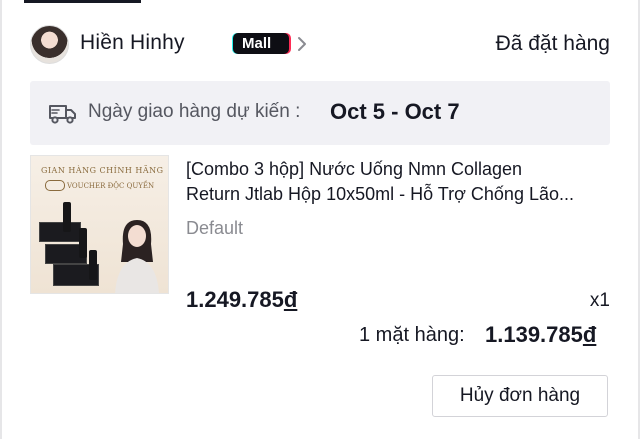 This screenshot has width=640, height=439. Describe the element at coordinates (354, 169) in the screenshot. I see `product-title-line1: [Combo 3 hộp] Nước Uống Nmn Collagen` at that location.